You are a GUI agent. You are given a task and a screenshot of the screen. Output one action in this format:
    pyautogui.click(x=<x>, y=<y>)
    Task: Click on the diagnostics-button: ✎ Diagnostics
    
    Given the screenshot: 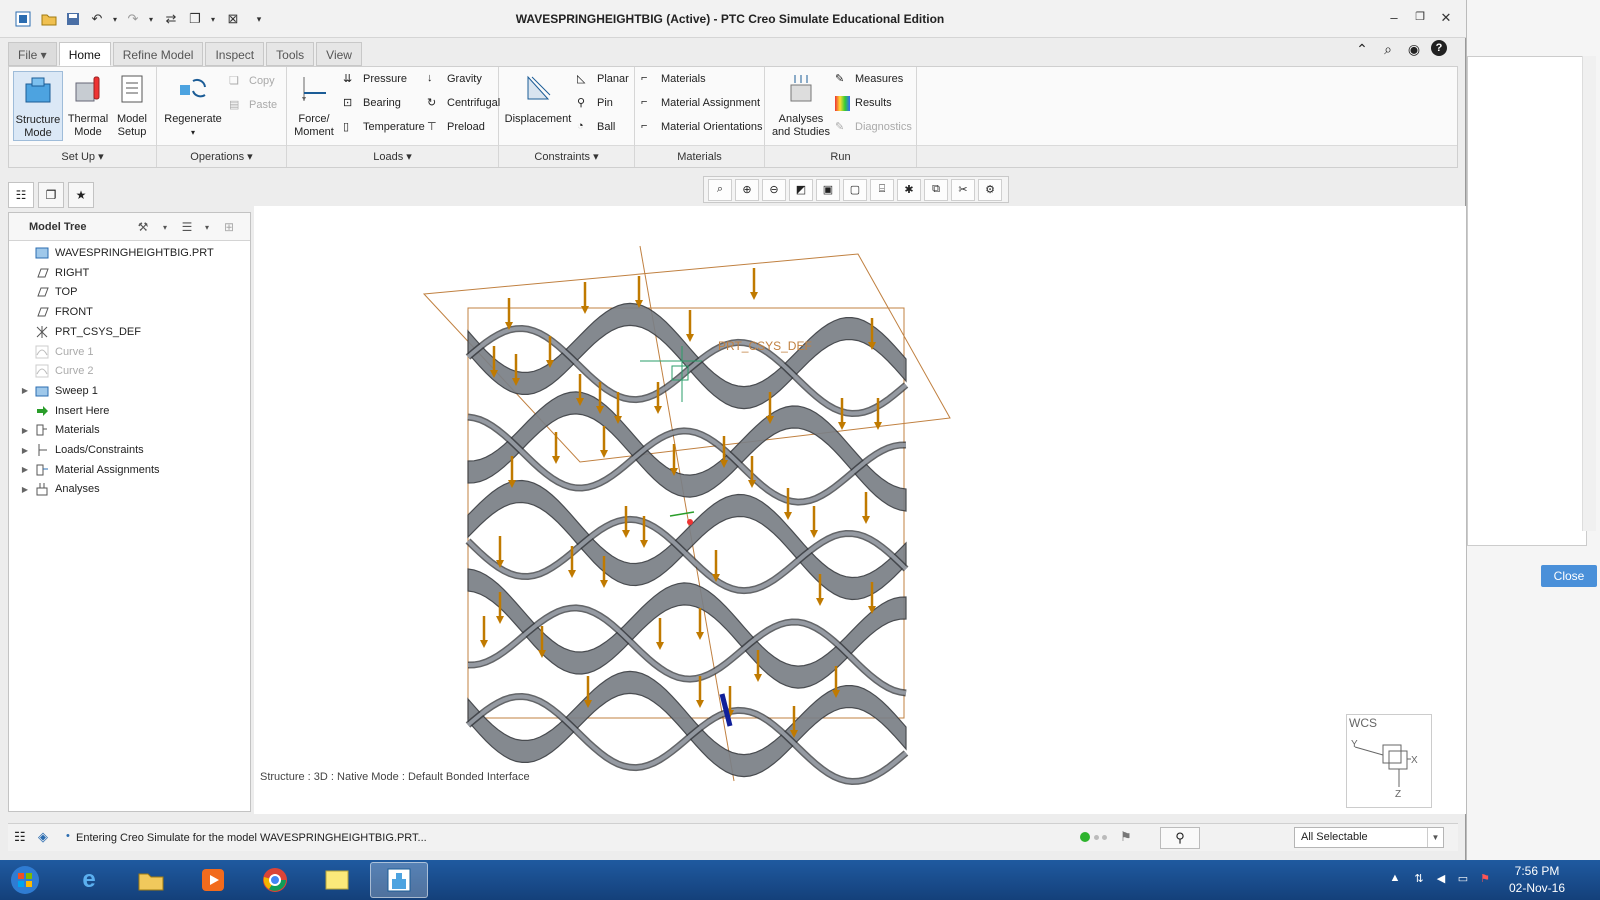 What is the action you would take?
    pyautogui.click(x=873, y=127)
    